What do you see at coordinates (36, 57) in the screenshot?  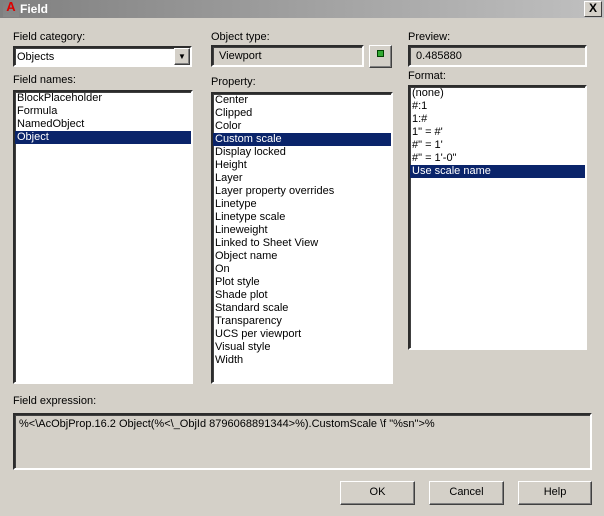 I see `field-category-value: Objects` at bounding box center [36, 57].